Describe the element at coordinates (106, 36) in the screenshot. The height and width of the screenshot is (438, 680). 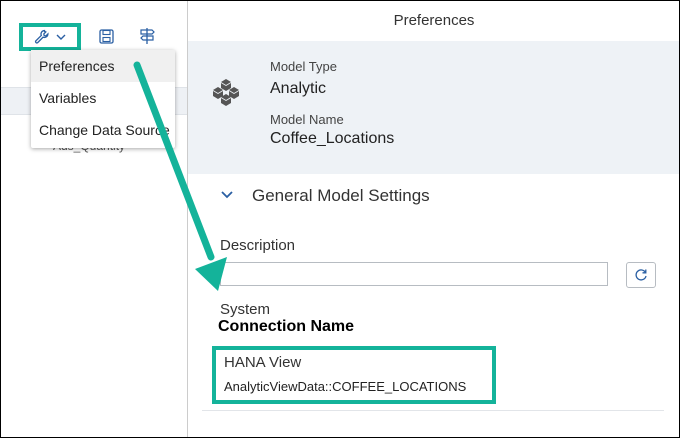
I see `save-icon` at that location.